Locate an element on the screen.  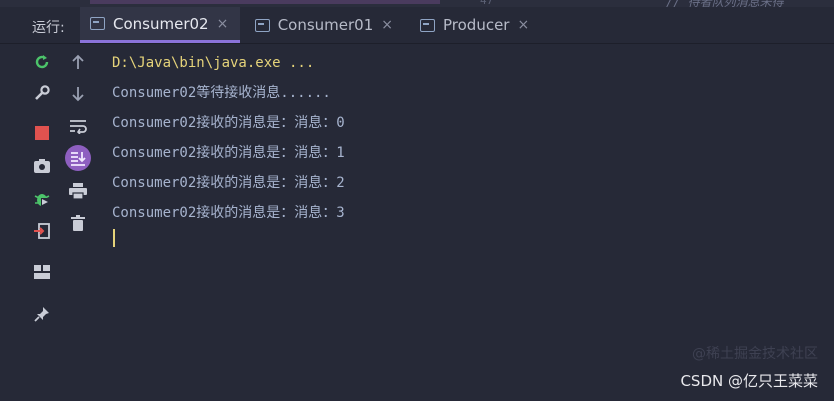
run-tab-bar: 运行: Consumer02 × Consumer01 × Producer × is located at coordinates (417, 25).